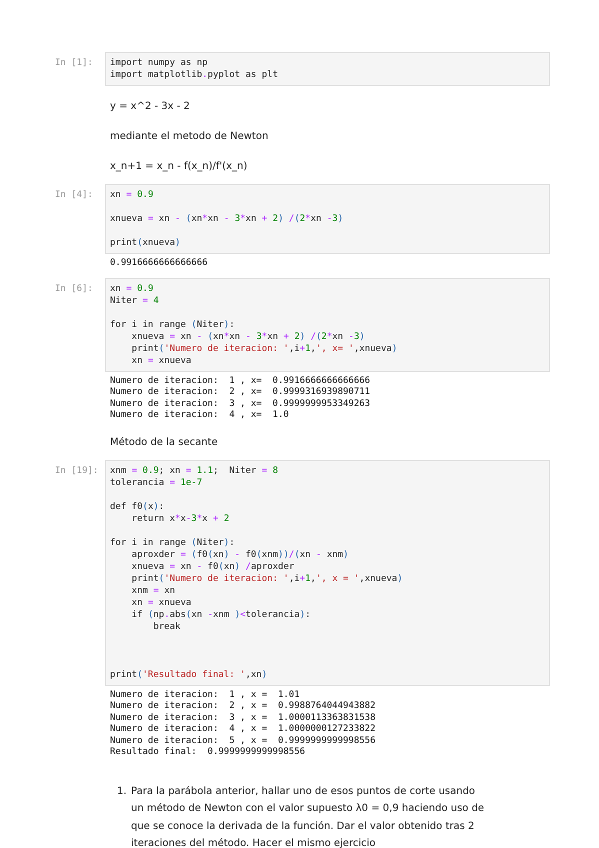  I want to click on code-cell: import numpy as np import matplotlib.pyplot as plt, so click(327, 69).